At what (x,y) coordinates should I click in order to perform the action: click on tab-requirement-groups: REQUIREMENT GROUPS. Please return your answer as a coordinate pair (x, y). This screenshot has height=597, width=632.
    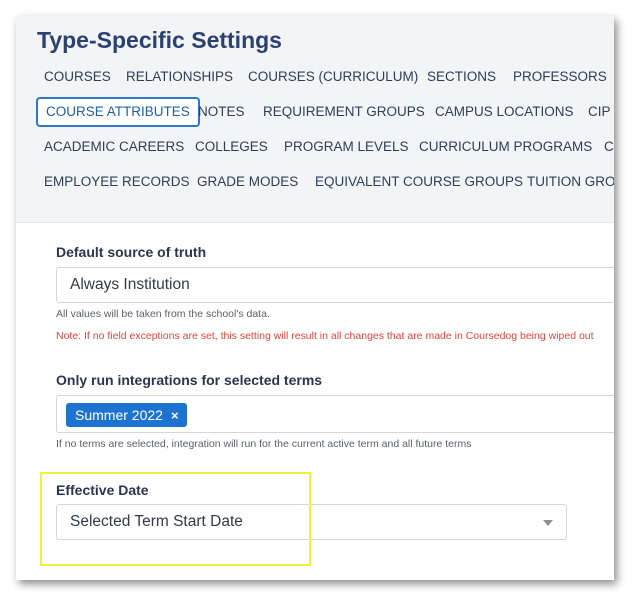
    Looking at the image, I should click on (344, 112).